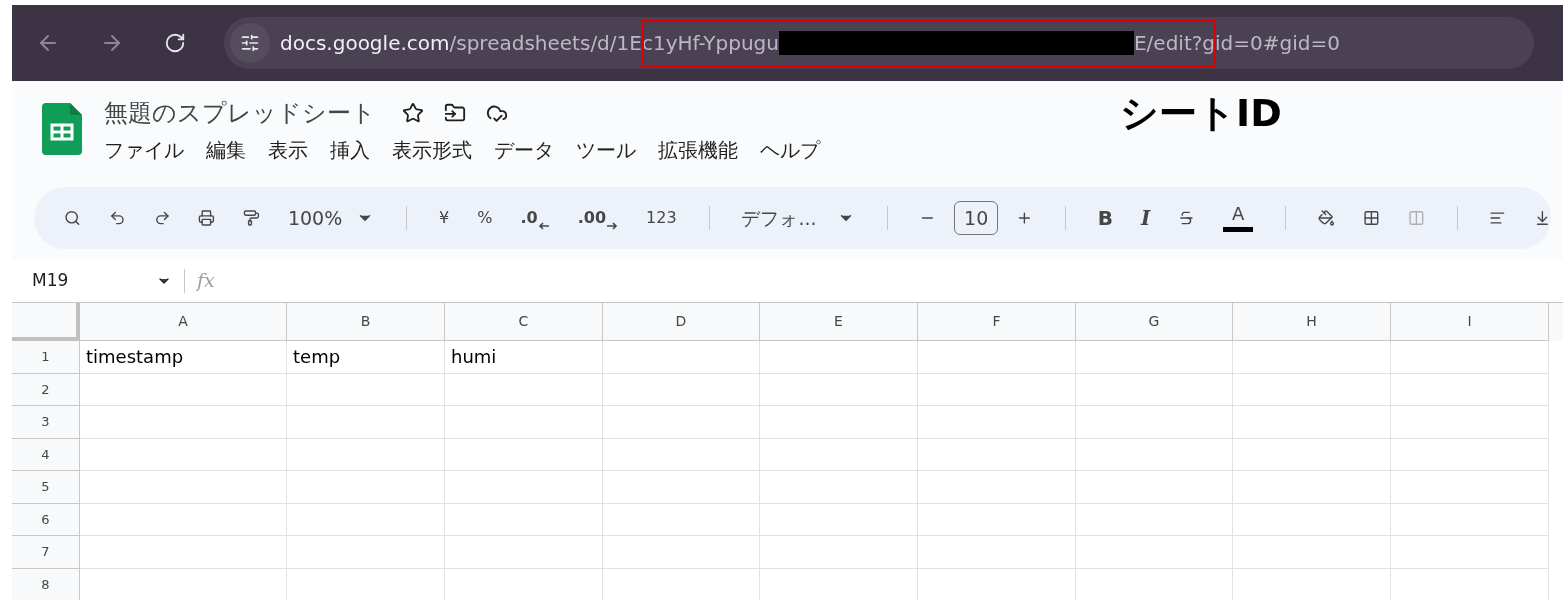  I want to click on right-arrow-icon, so click(612, 226).